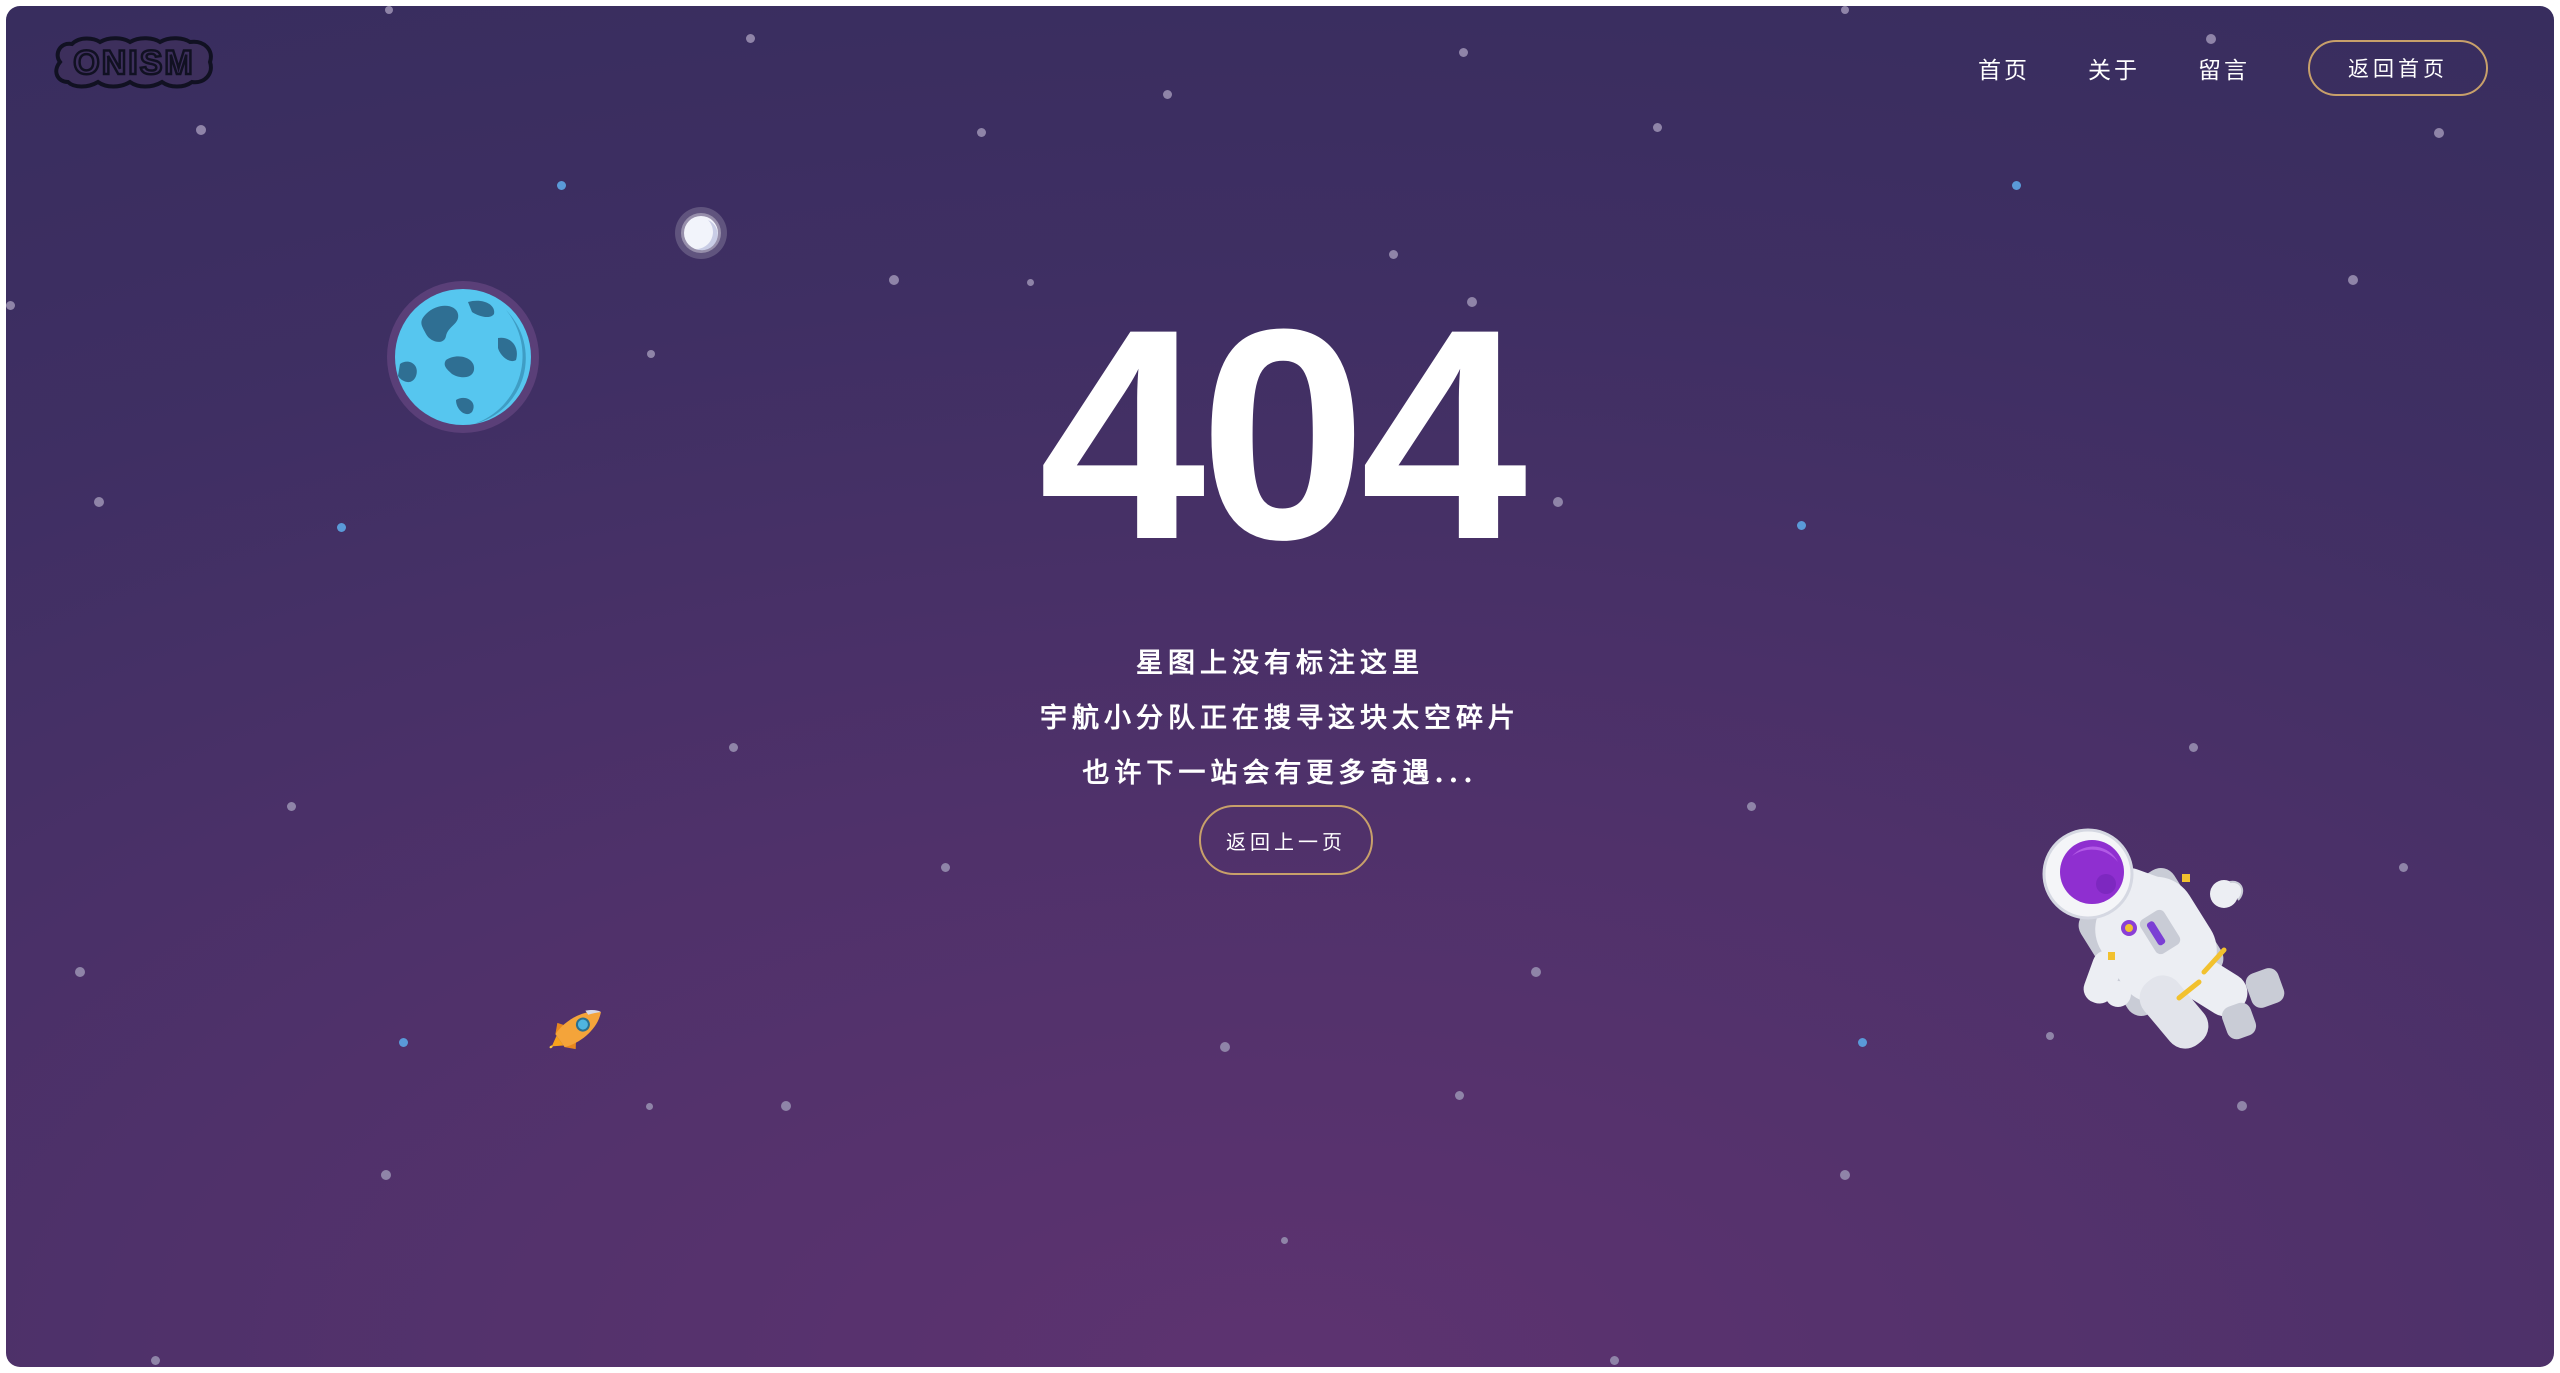 This screenshot has height=1373, width=2560. Describe the element at coordinates (1286, 840) in the screenshot. I see `go-back-button: 返回上一页` at that location.